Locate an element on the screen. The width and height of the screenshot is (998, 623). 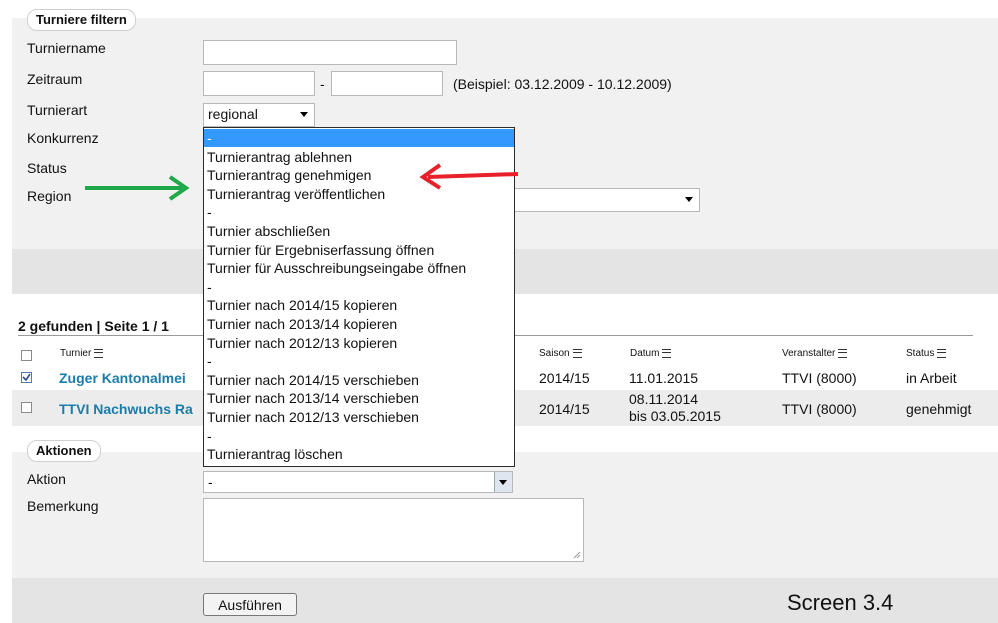
zeitraum-to-input is located at coordinates (387, 83).